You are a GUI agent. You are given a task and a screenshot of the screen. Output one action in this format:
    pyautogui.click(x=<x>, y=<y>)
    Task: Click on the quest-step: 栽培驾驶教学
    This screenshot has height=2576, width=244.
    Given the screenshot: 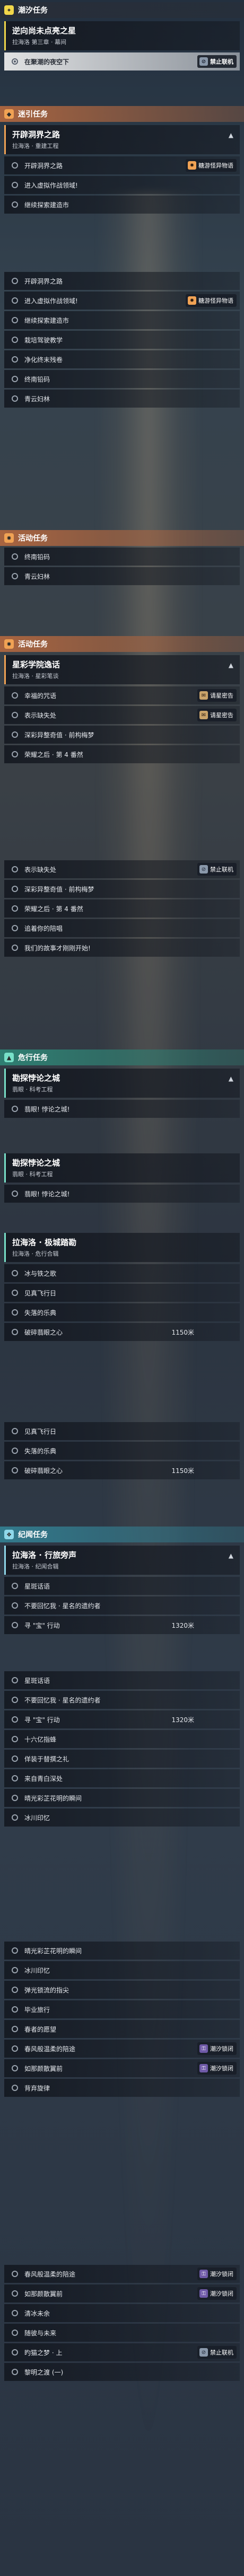 What is the action you would take?
    pyautogui.click(x=122, y=340)
    